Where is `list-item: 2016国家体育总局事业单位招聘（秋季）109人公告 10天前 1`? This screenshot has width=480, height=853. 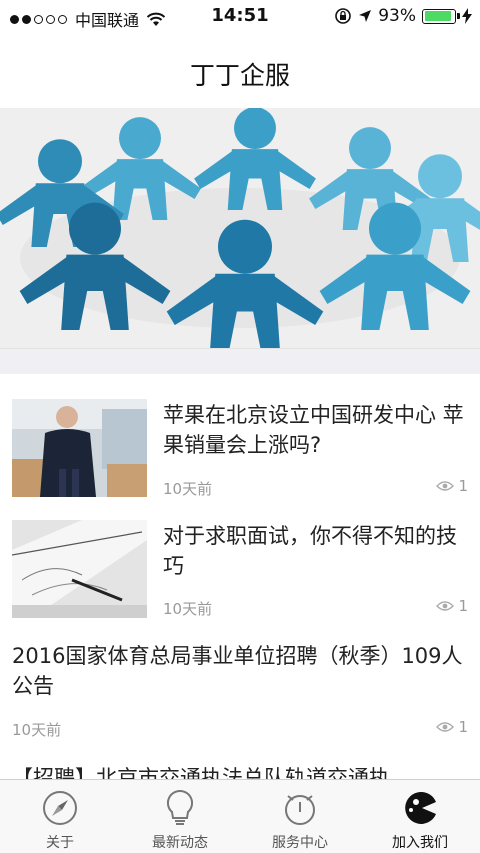
list-item: 2016国家体育总局事业单位招聘（秋季）109人公告 10天前 1 is located at coordinates (240, 690).